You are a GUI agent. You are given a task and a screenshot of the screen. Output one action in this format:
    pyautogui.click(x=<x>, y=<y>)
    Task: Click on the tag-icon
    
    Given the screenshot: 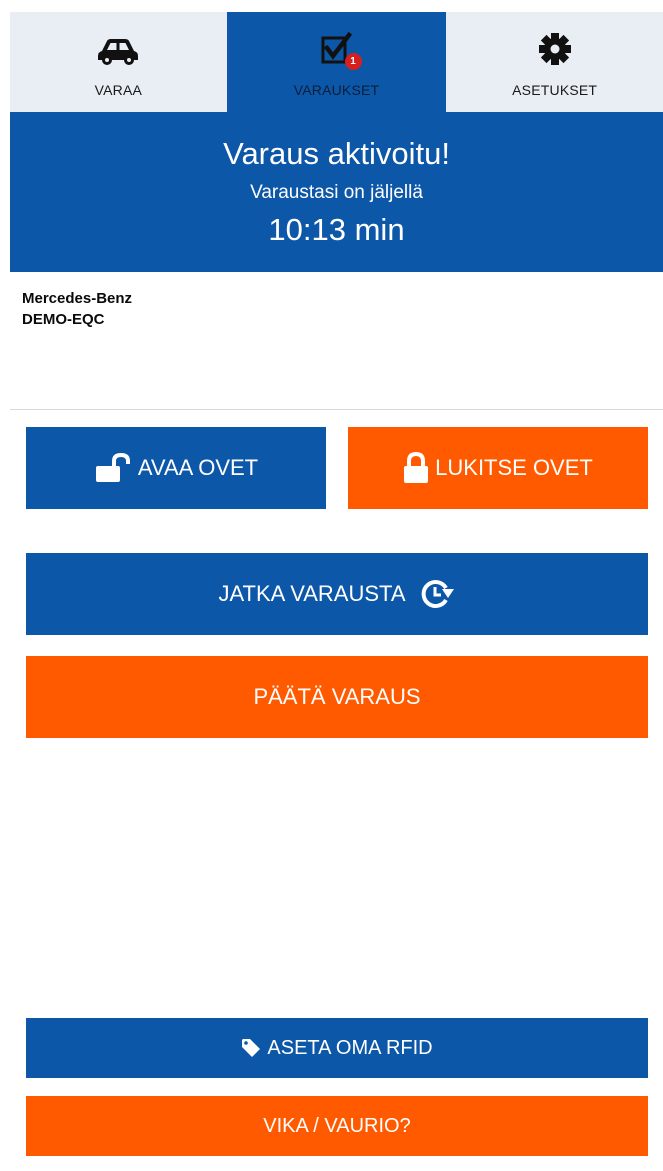 What is the action you would take?
    pyautogui.click(x=251, y=1048)
    